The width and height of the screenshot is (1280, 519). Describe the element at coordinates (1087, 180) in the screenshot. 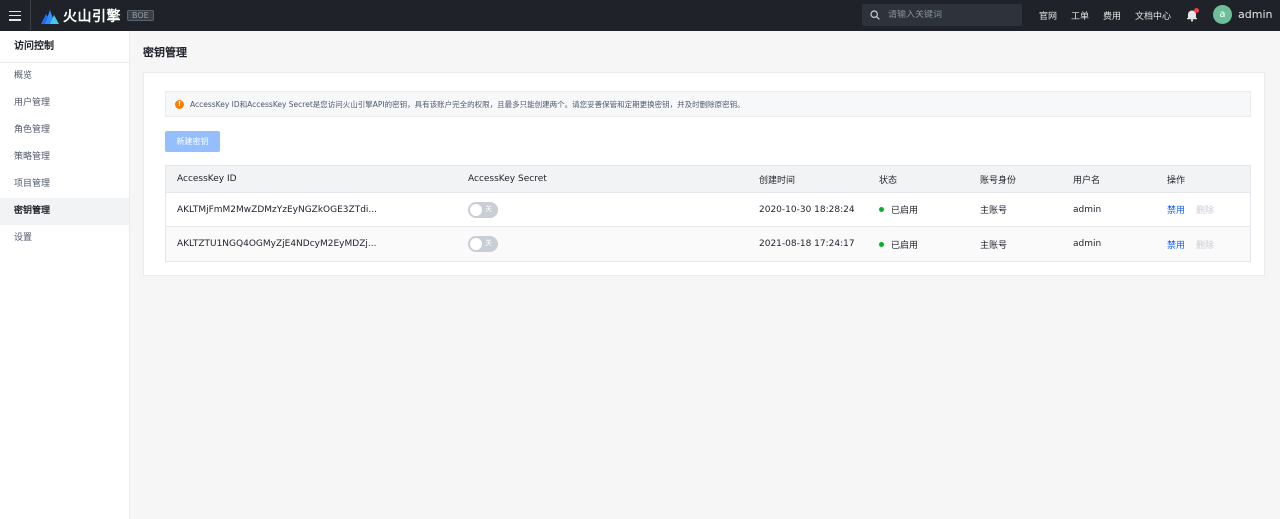

I see `header-username: 用户名` at that location.